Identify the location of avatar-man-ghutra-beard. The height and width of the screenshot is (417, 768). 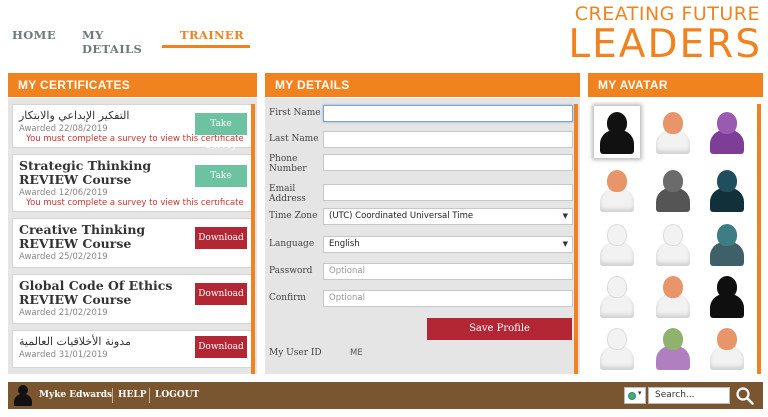
(673, 244).